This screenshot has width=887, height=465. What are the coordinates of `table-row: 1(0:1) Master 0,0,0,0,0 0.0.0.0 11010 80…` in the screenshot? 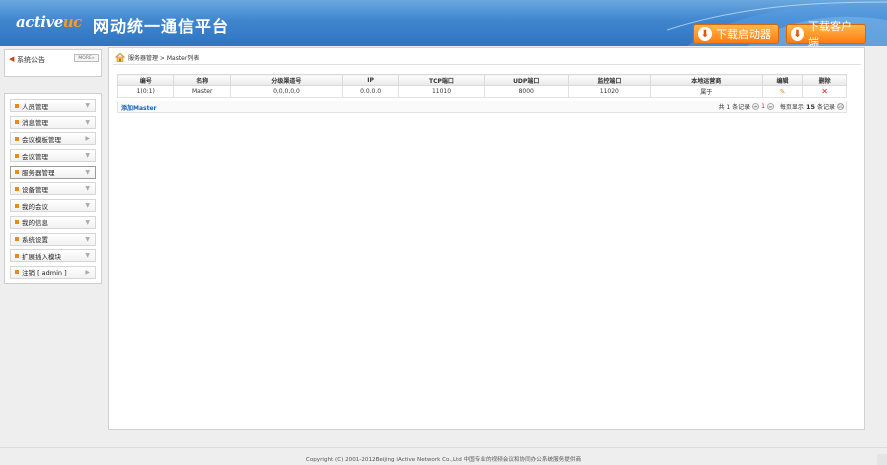 It's located at (481, 91).